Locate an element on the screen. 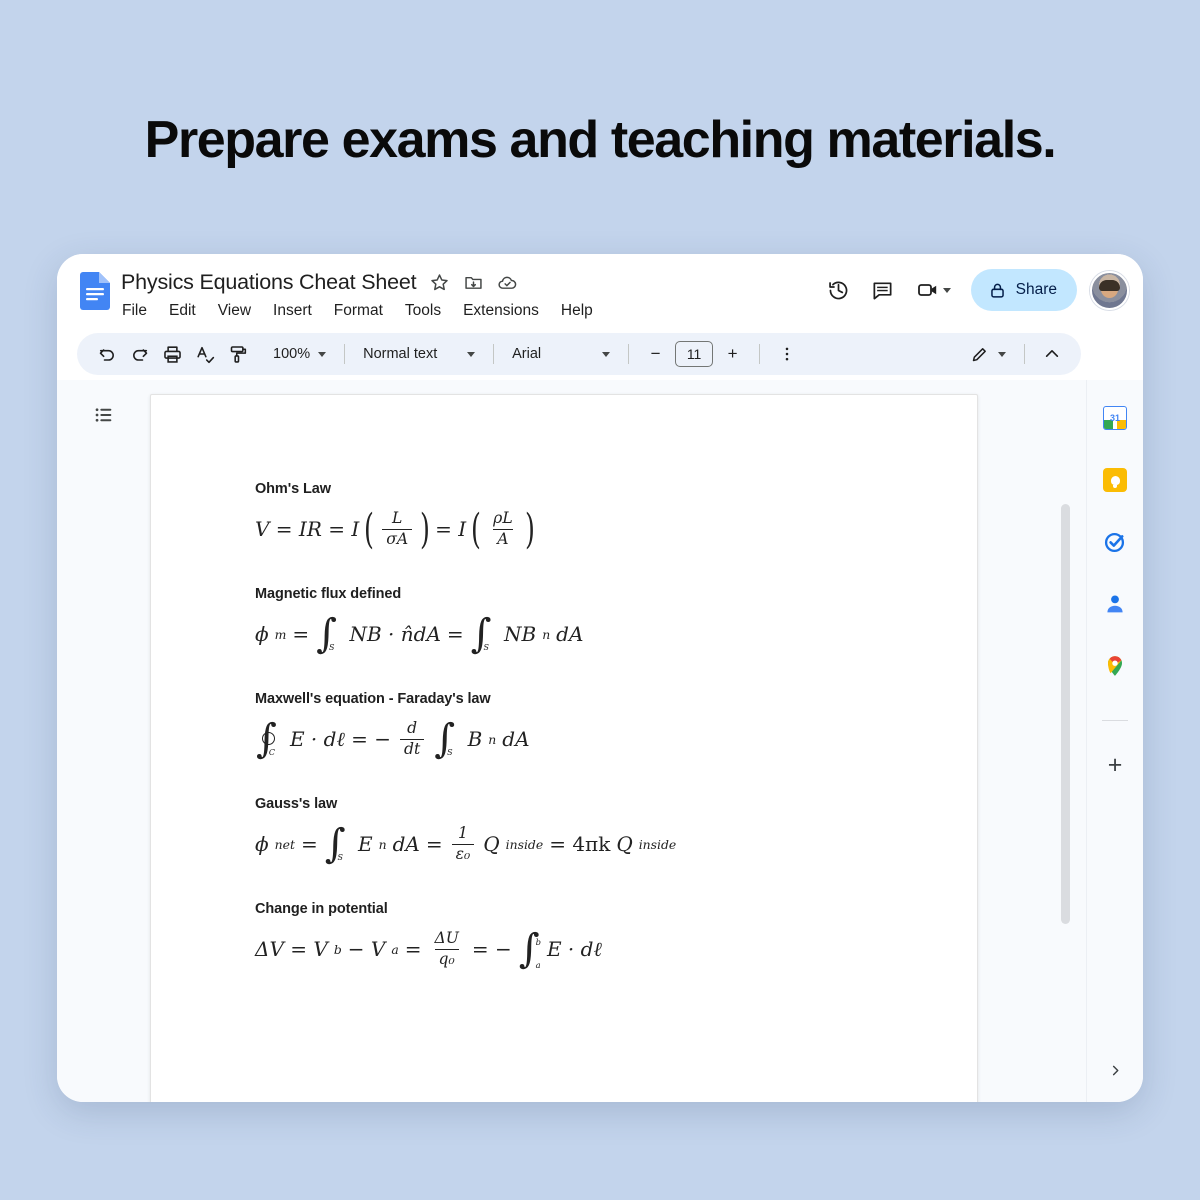 The height and width of the screenshot is (1200, 1200). google-keep-icon is located at coordinates (1115, 480).